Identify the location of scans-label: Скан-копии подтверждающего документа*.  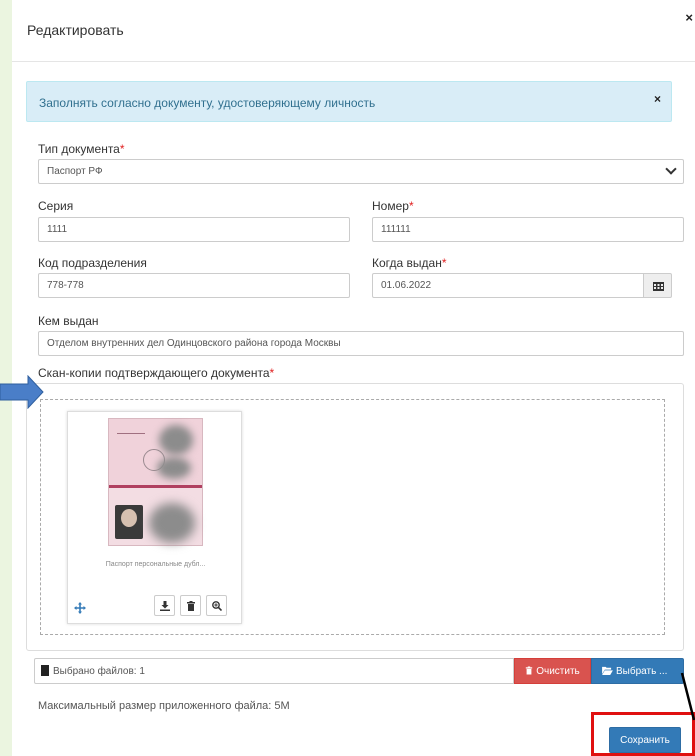
(156, 373).